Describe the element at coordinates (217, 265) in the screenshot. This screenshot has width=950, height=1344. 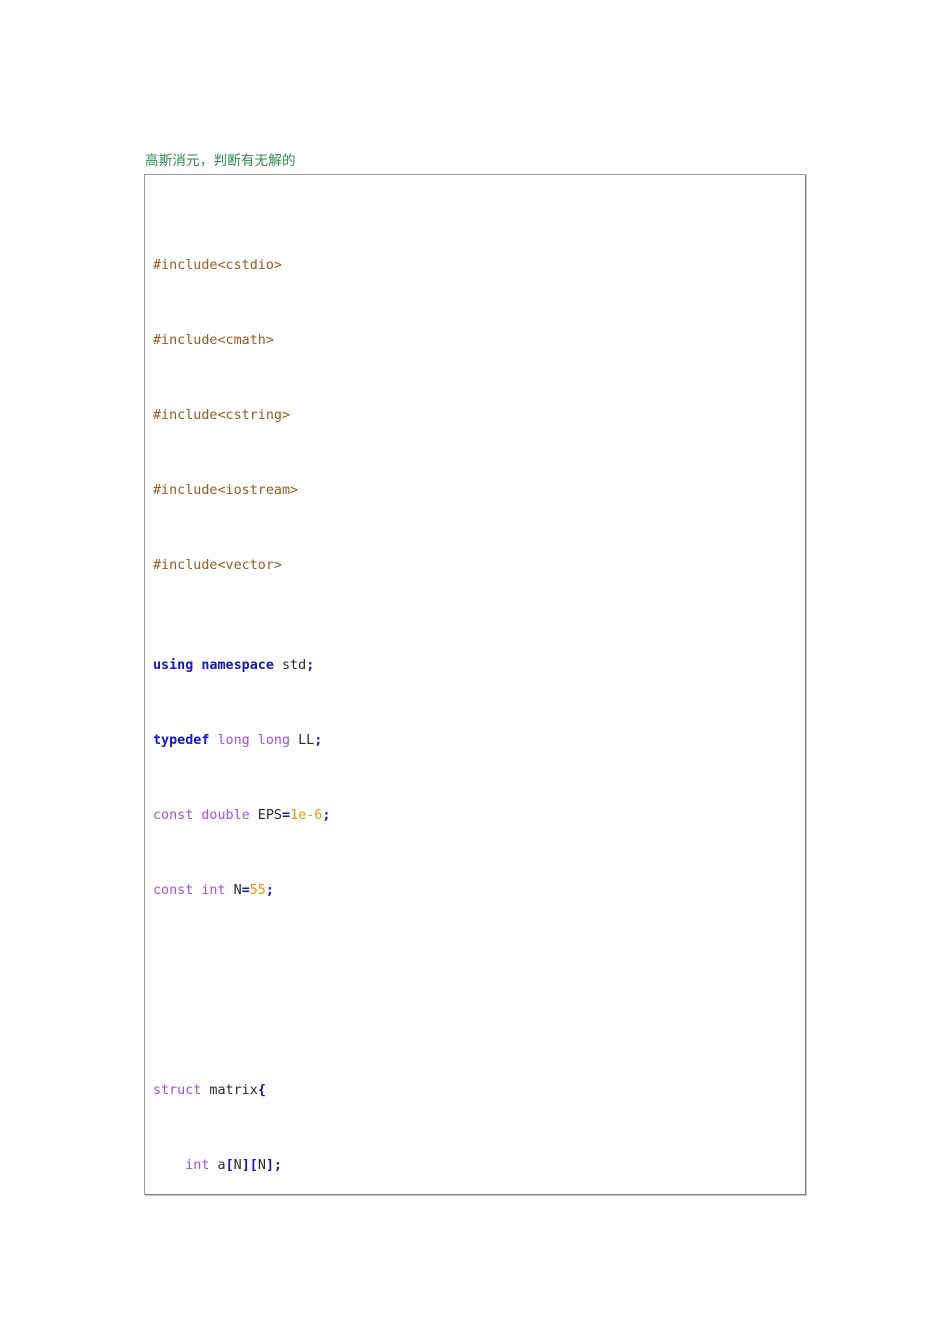
I see `token-preprocessor: #include<cstdio>` at that location.